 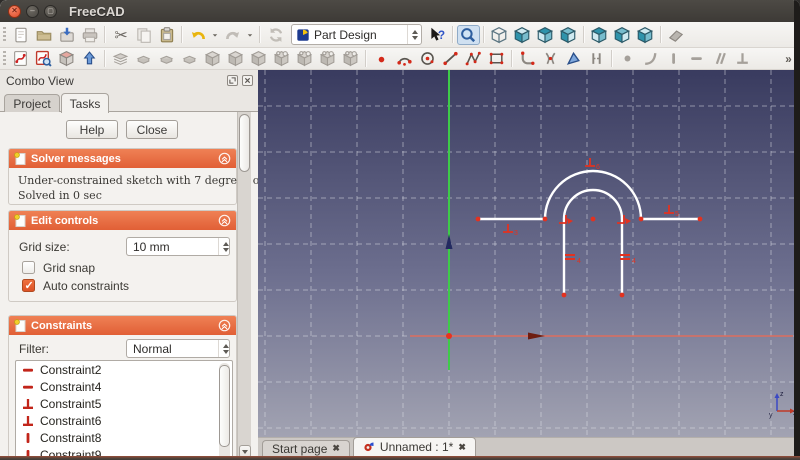 I want to click on create-polyline-button, so click(x=473, y=58).